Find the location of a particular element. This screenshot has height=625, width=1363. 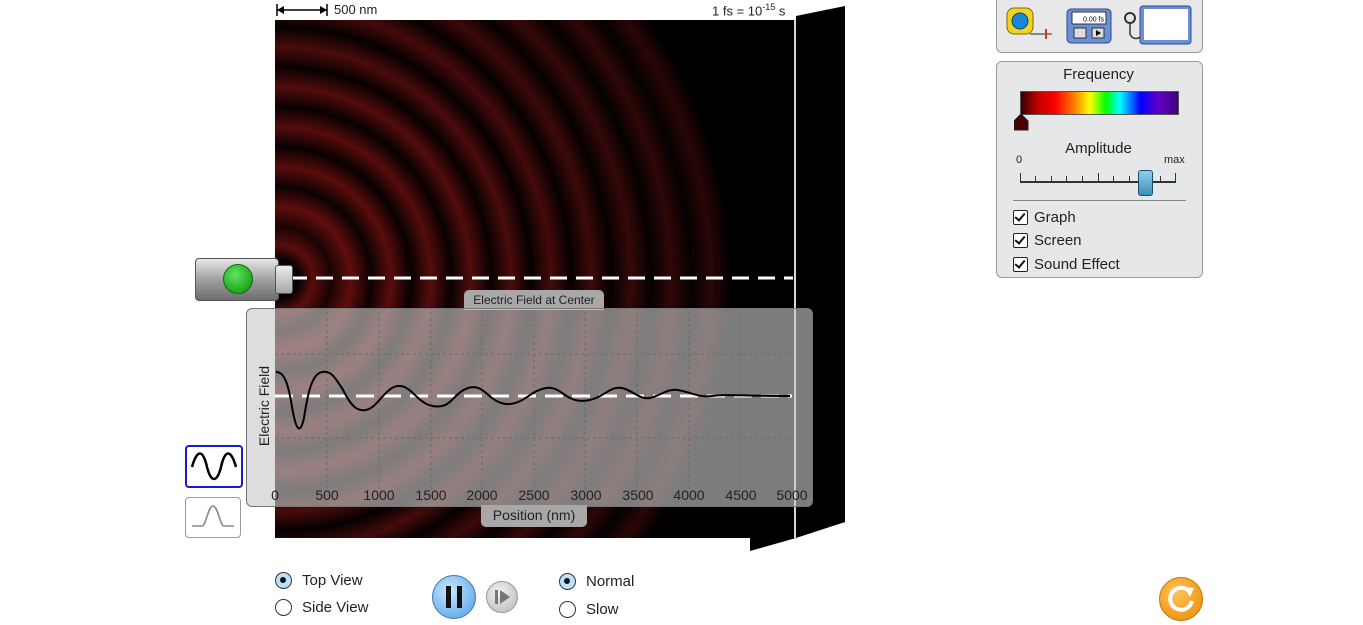

amplitude-max-label: max is located at coordinates (1174, 160).